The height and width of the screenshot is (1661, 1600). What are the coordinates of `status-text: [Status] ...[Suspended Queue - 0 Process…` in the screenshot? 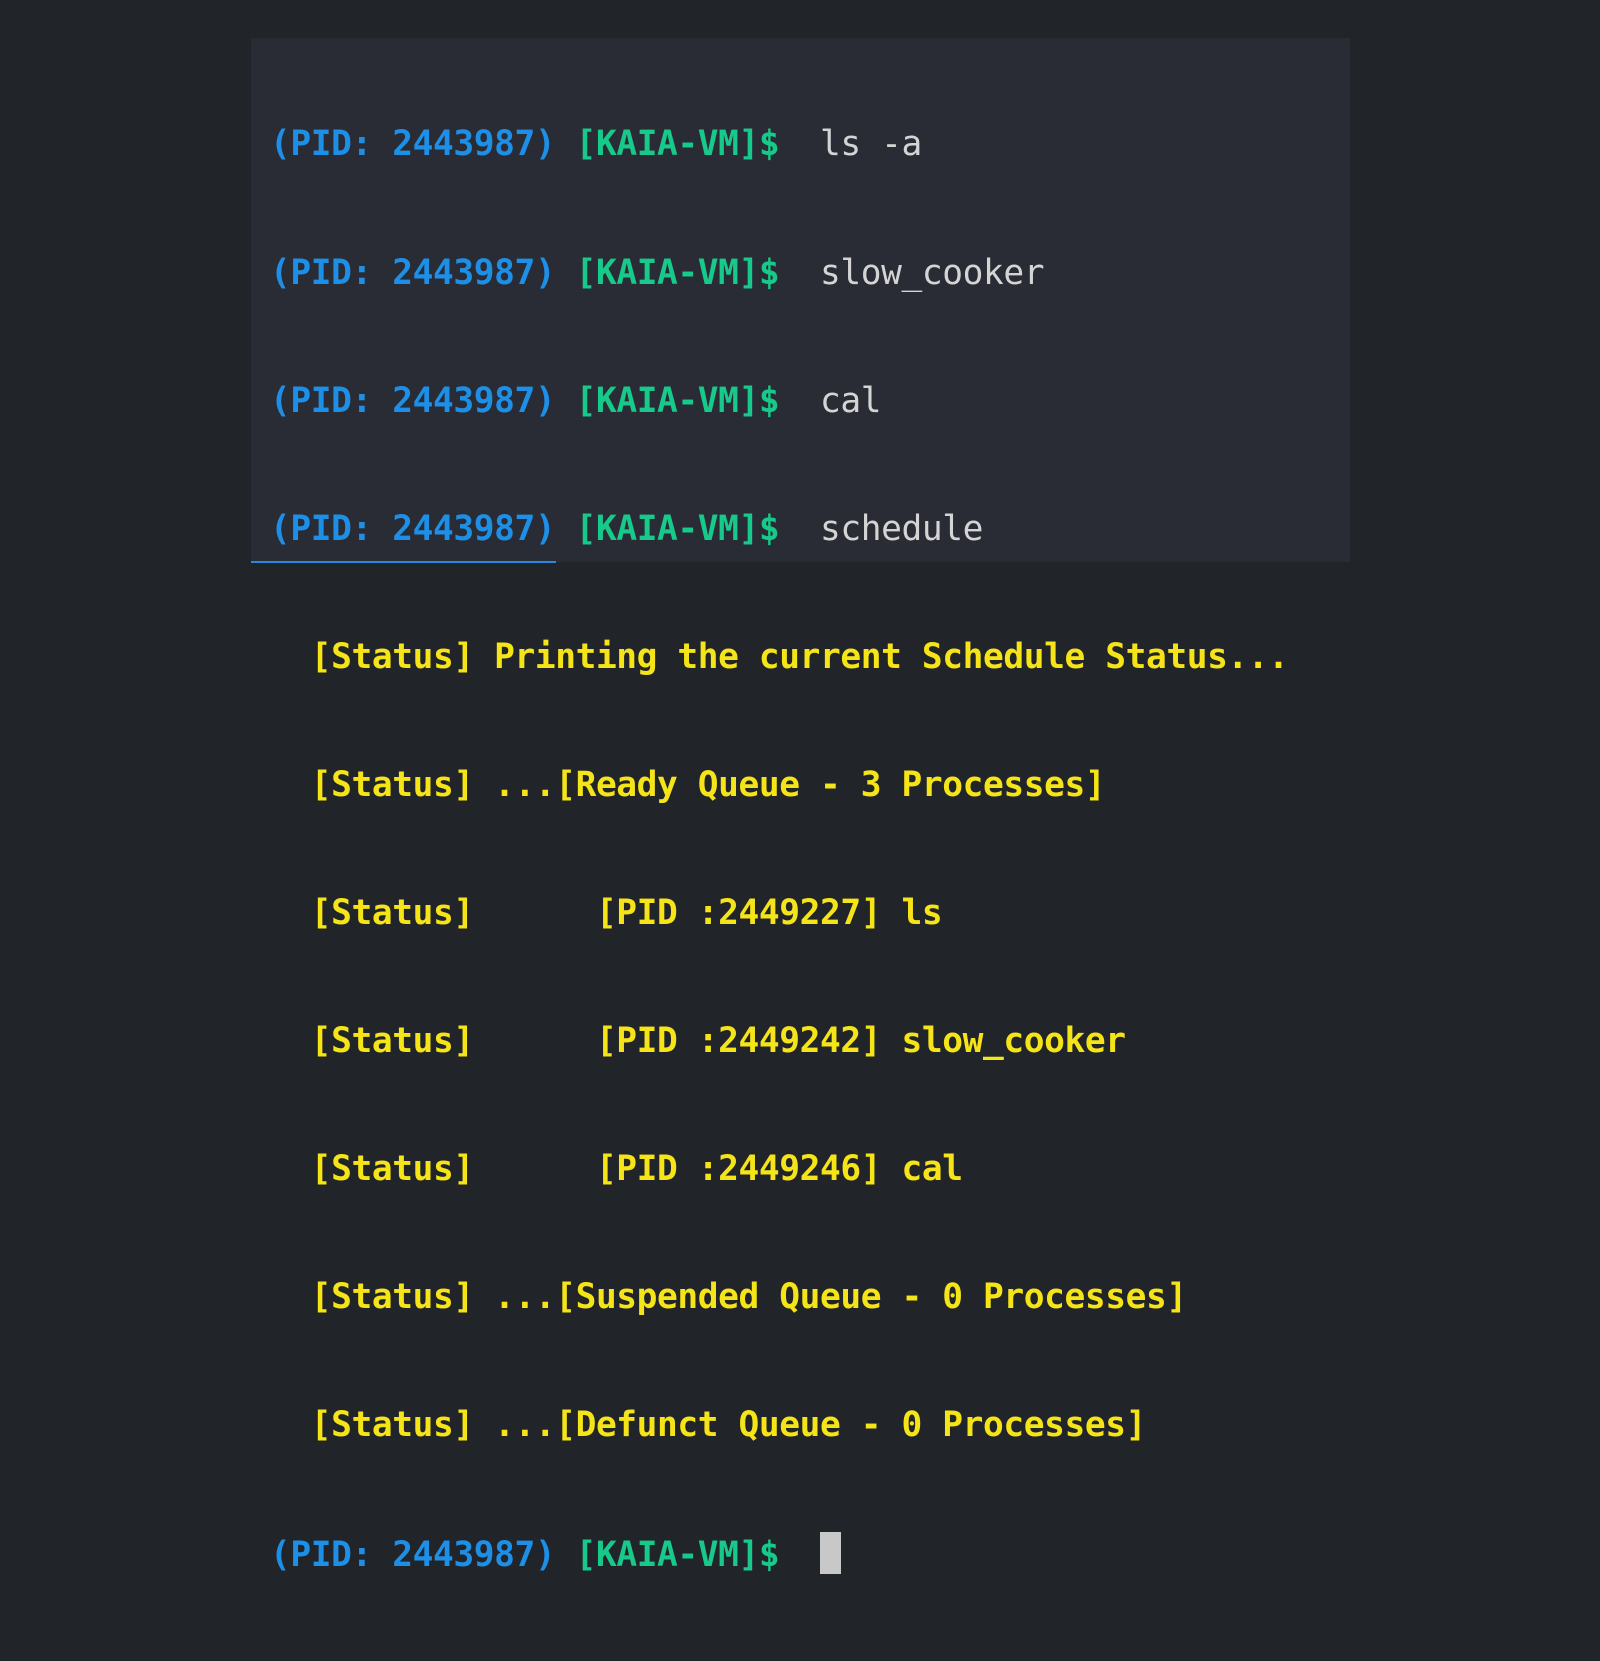 It's located at (748, 1297).